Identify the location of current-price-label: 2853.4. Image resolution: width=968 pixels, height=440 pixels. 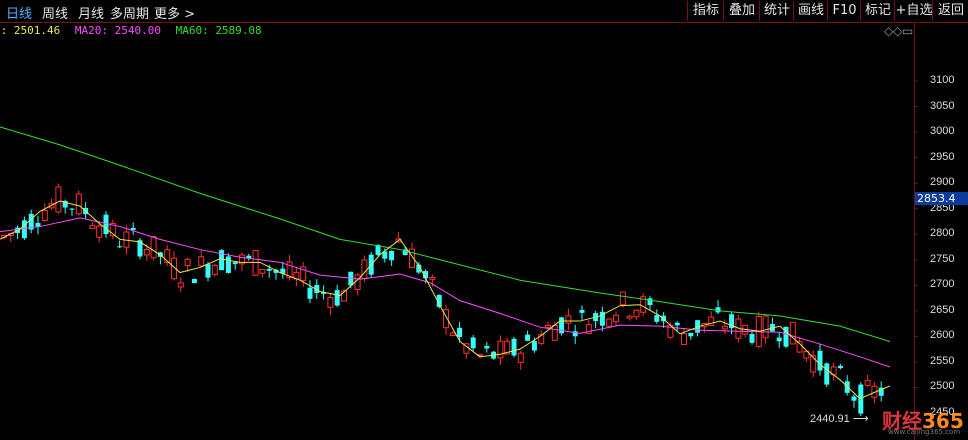
(941, 198).